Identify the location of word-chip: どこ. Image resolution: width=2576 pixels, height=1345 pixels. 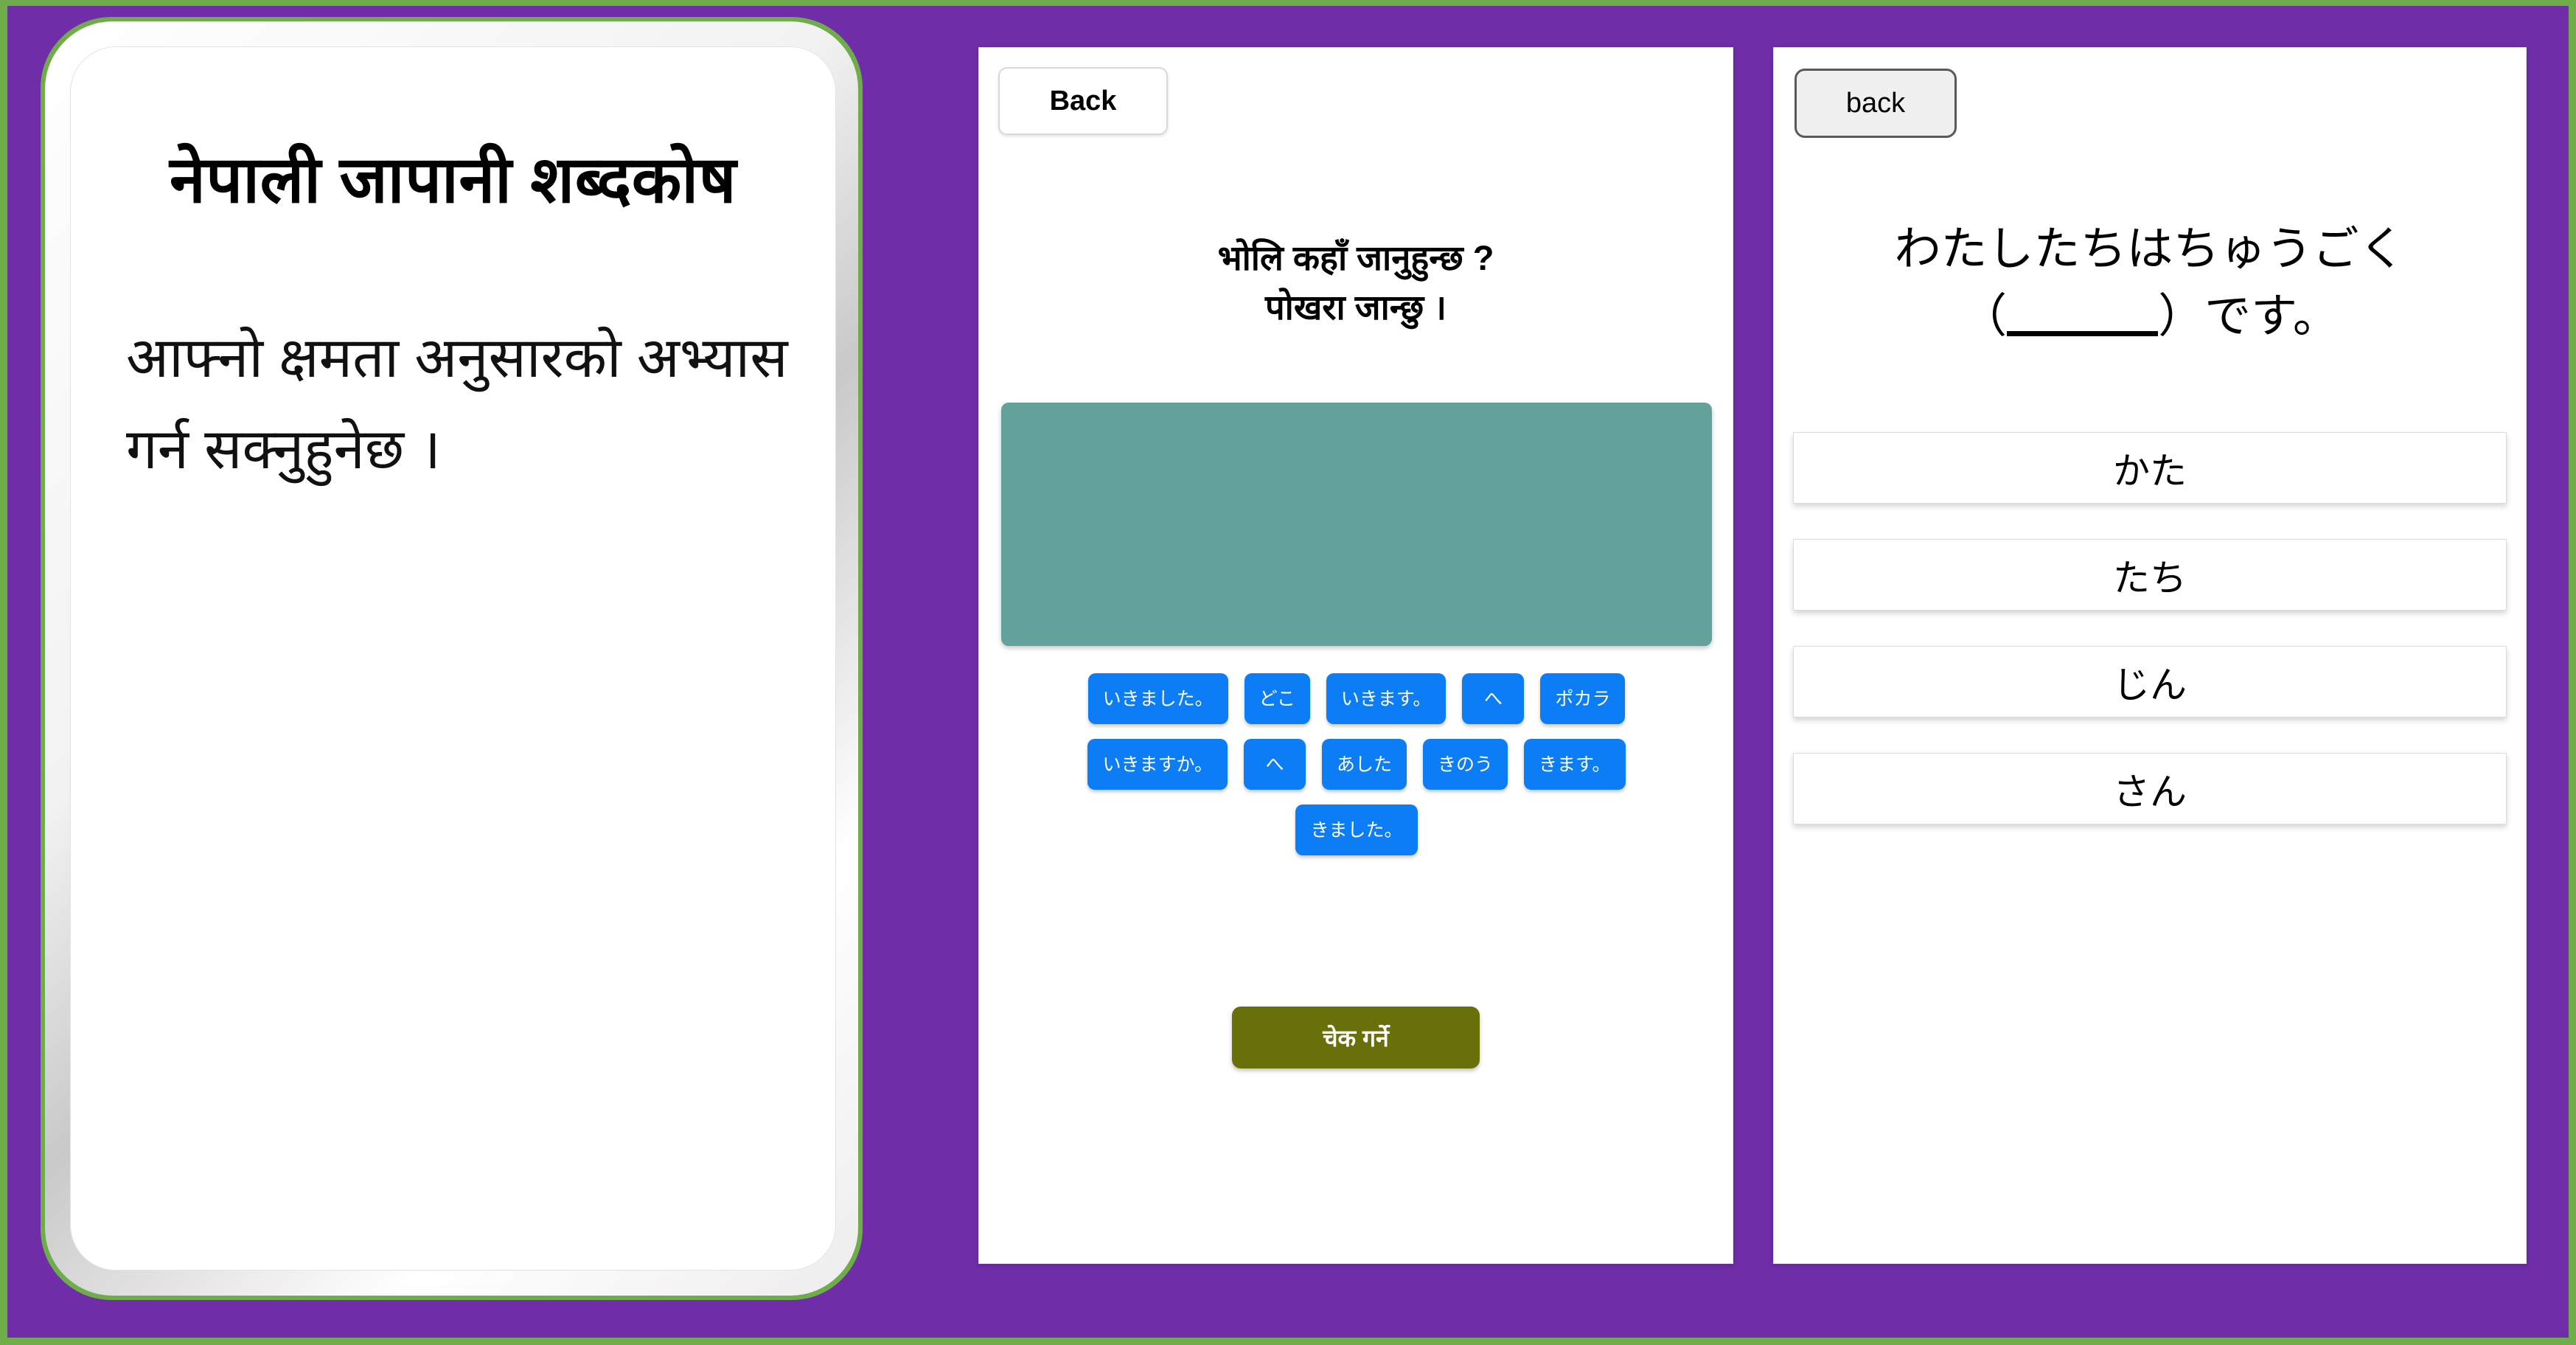
(1277, 698).